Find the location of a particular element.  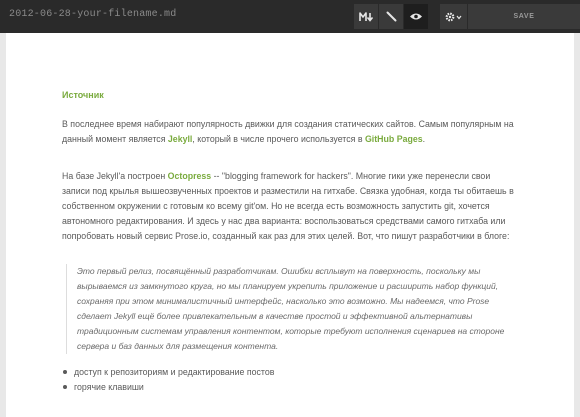

preview-mode-button is located at coordinates (416, 16).